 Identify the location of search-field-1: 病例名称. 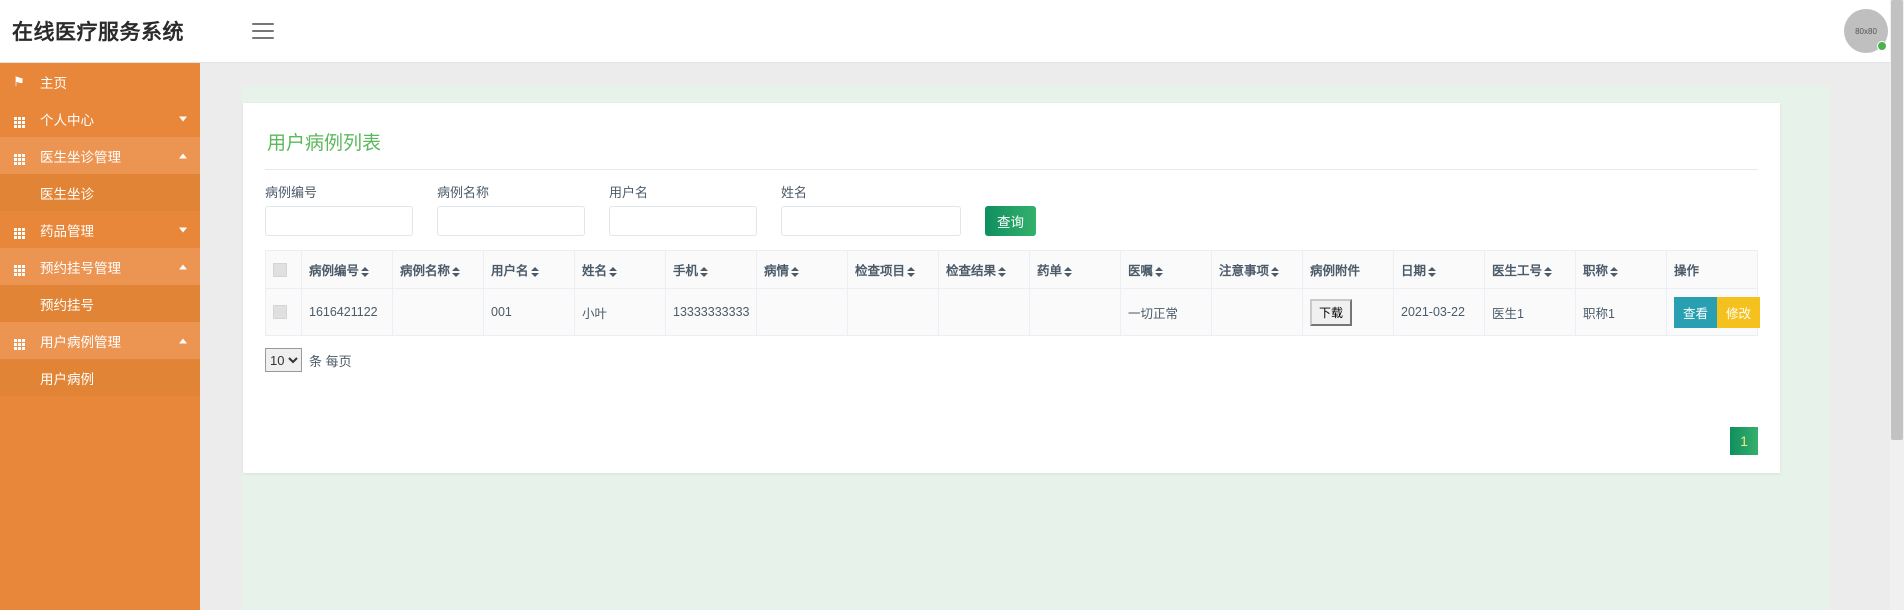
(511, 209).